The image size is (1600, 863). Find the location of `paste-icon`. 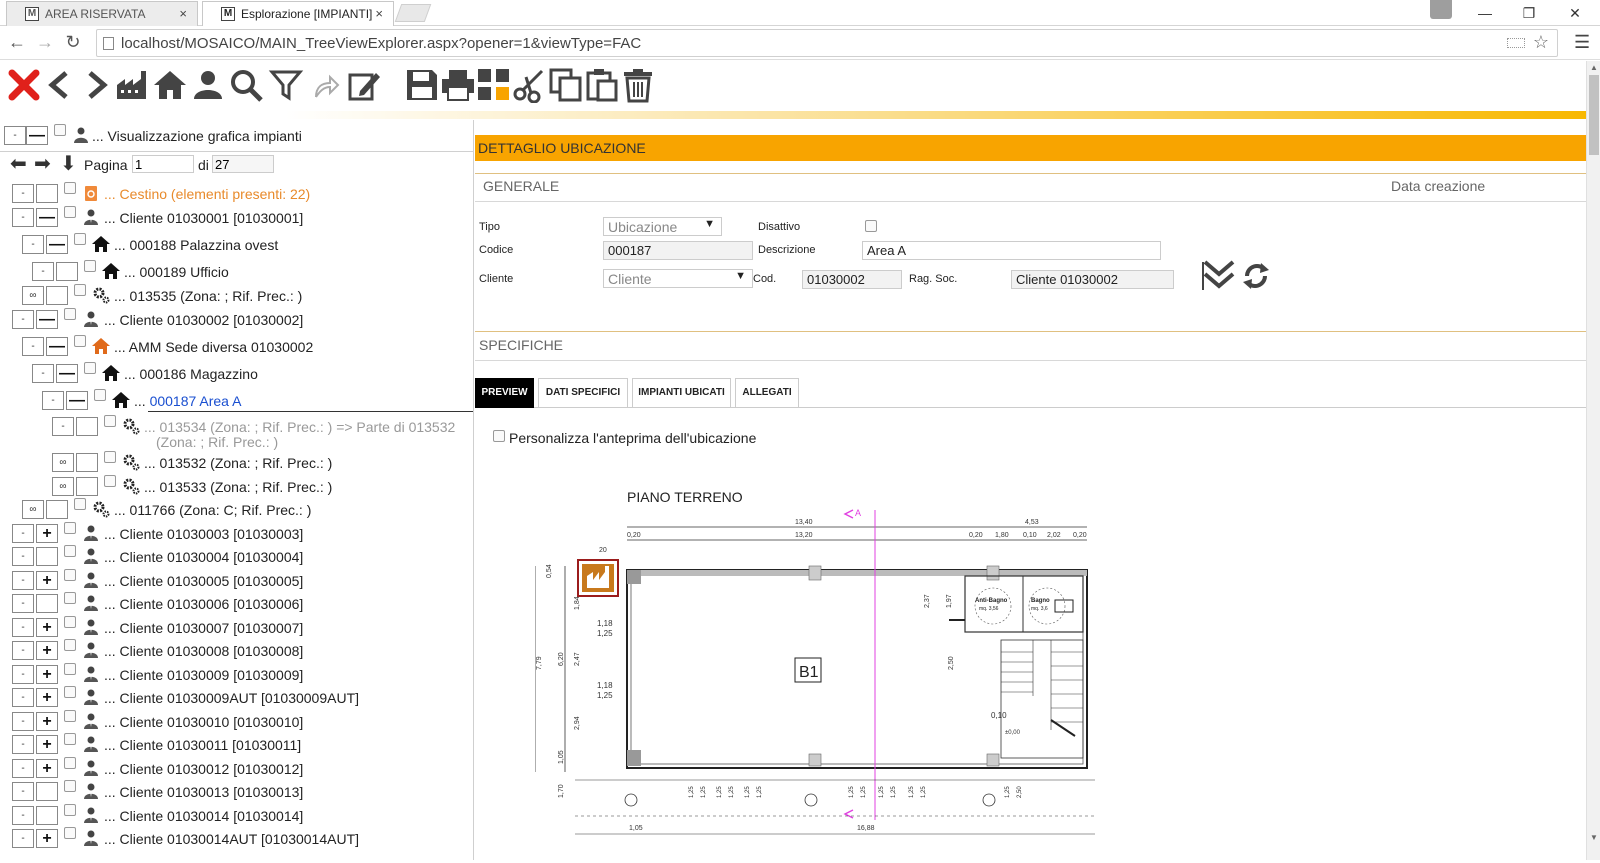

paste-icon is located at coordinates (602, 85).